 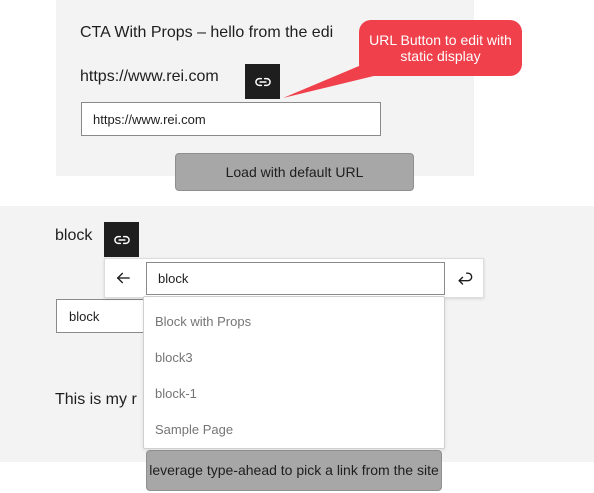 What do you see at coordinates (294, 429) in the screenshot?
I see `suggestion-item: Sample Page` at bounding box center [294, 429].